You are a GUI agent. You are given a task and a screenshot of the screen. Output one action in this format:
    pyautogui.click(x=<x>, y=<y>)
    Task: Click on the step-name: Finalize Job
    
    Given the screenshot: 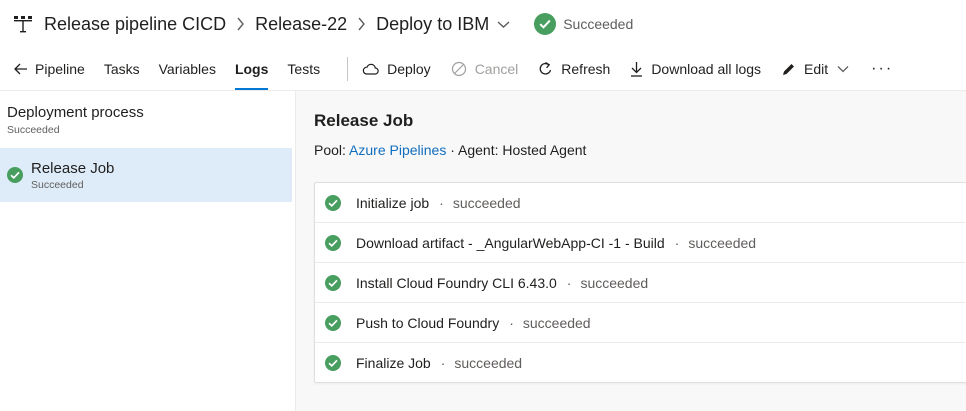 What is the action you would take?
    pyautogui.click(x=393, y=362)
    